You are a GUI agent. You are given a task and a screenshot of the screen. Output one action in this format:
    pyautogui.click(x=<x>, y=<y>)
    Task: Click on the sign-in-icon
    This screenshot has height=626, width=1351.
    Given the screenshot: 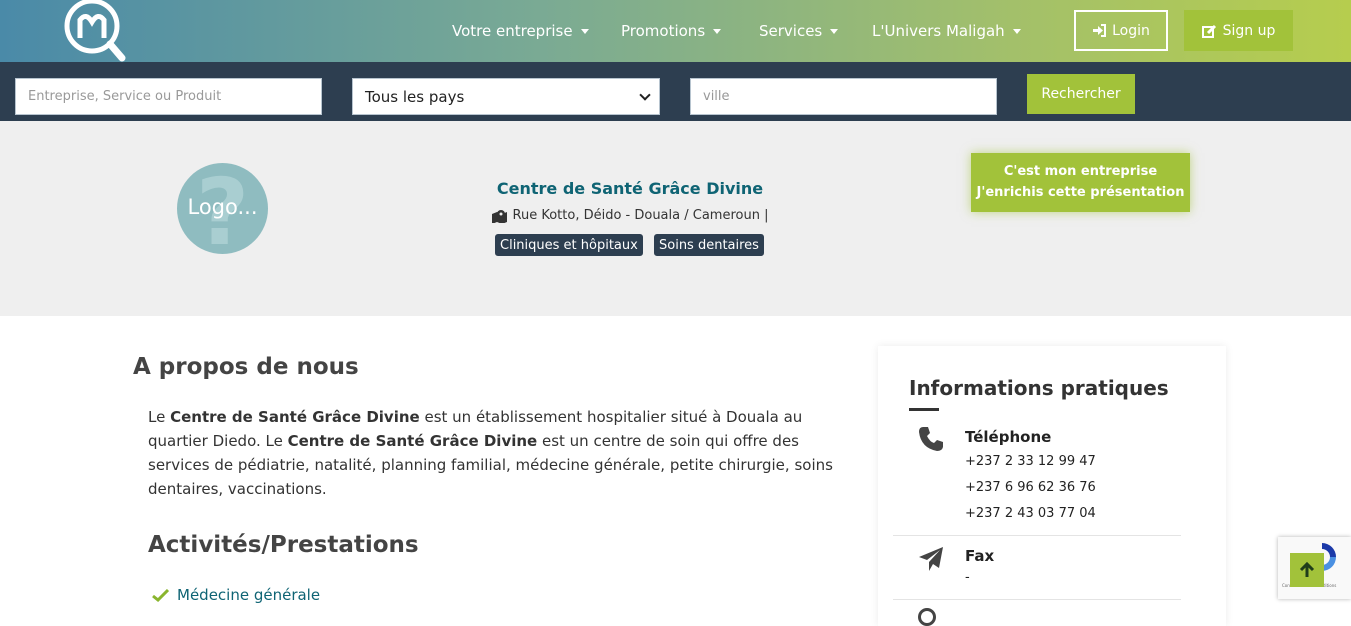 What is the action you would take?
    pyautogui.click(x=1100, y=30)
    